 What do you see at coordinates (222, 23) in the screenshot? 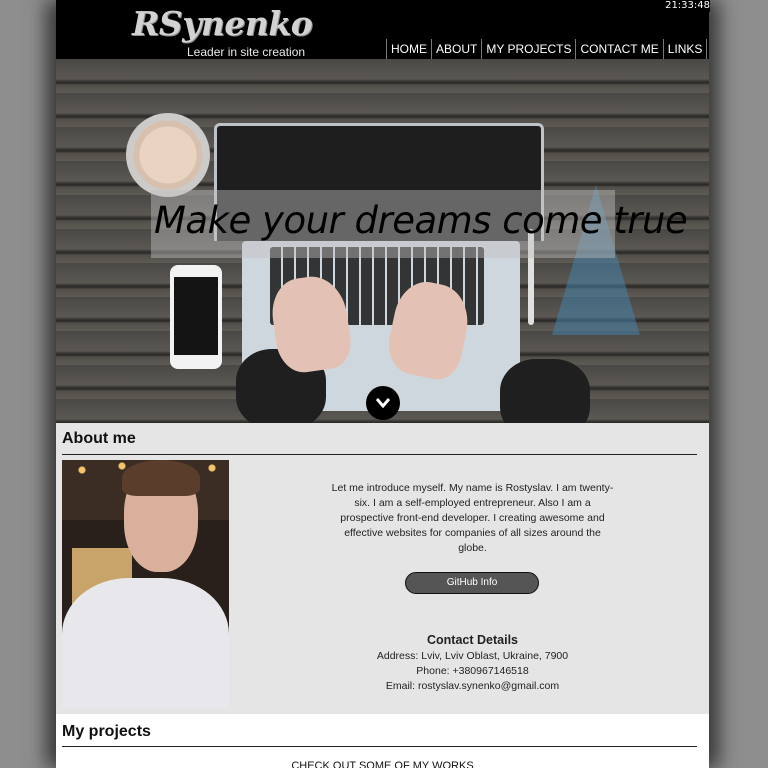
I see `site-logo: RSynenko` at bounding box center [222, 23].